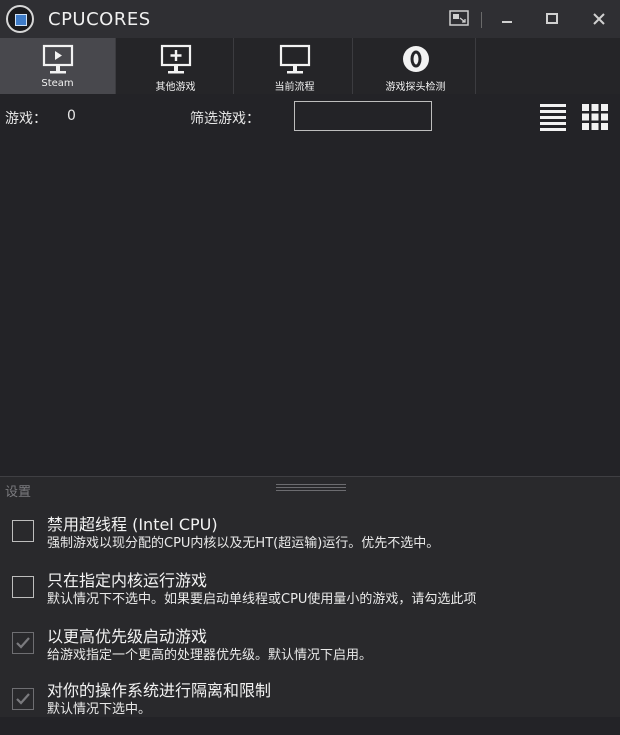  What do you see at coordinates (175, 87) in the screenshot?
I see `tab-label: 其他游戏` at bounding box center [175, 87].